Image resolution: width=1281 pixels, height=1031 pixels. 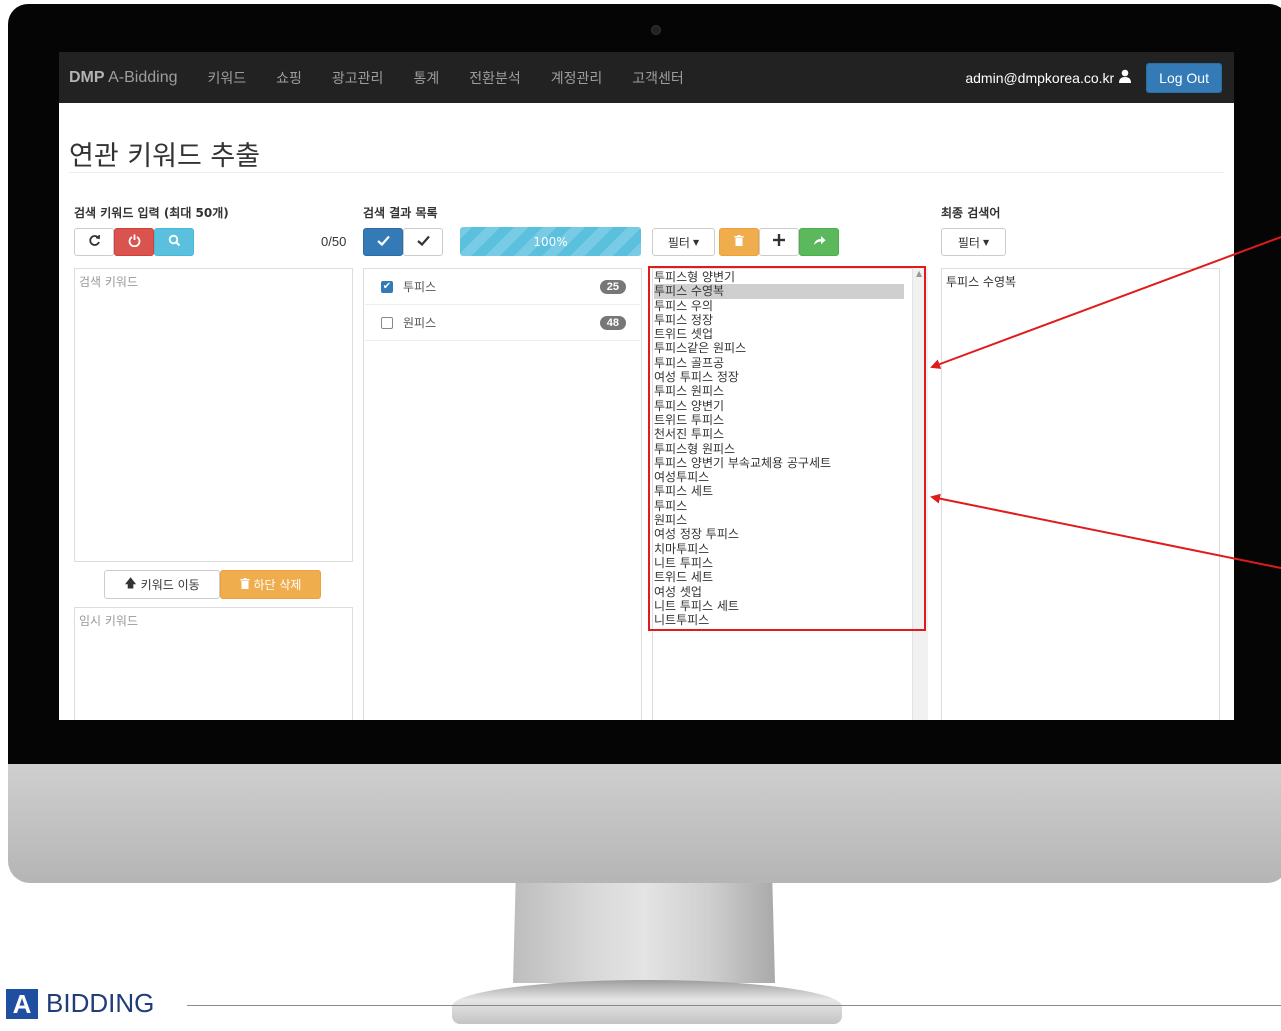 What do you see at coordinates (165, 156) in the screenshot?
I see `page-title: 연관 키워드 추출` at bounding box center [165, 156].